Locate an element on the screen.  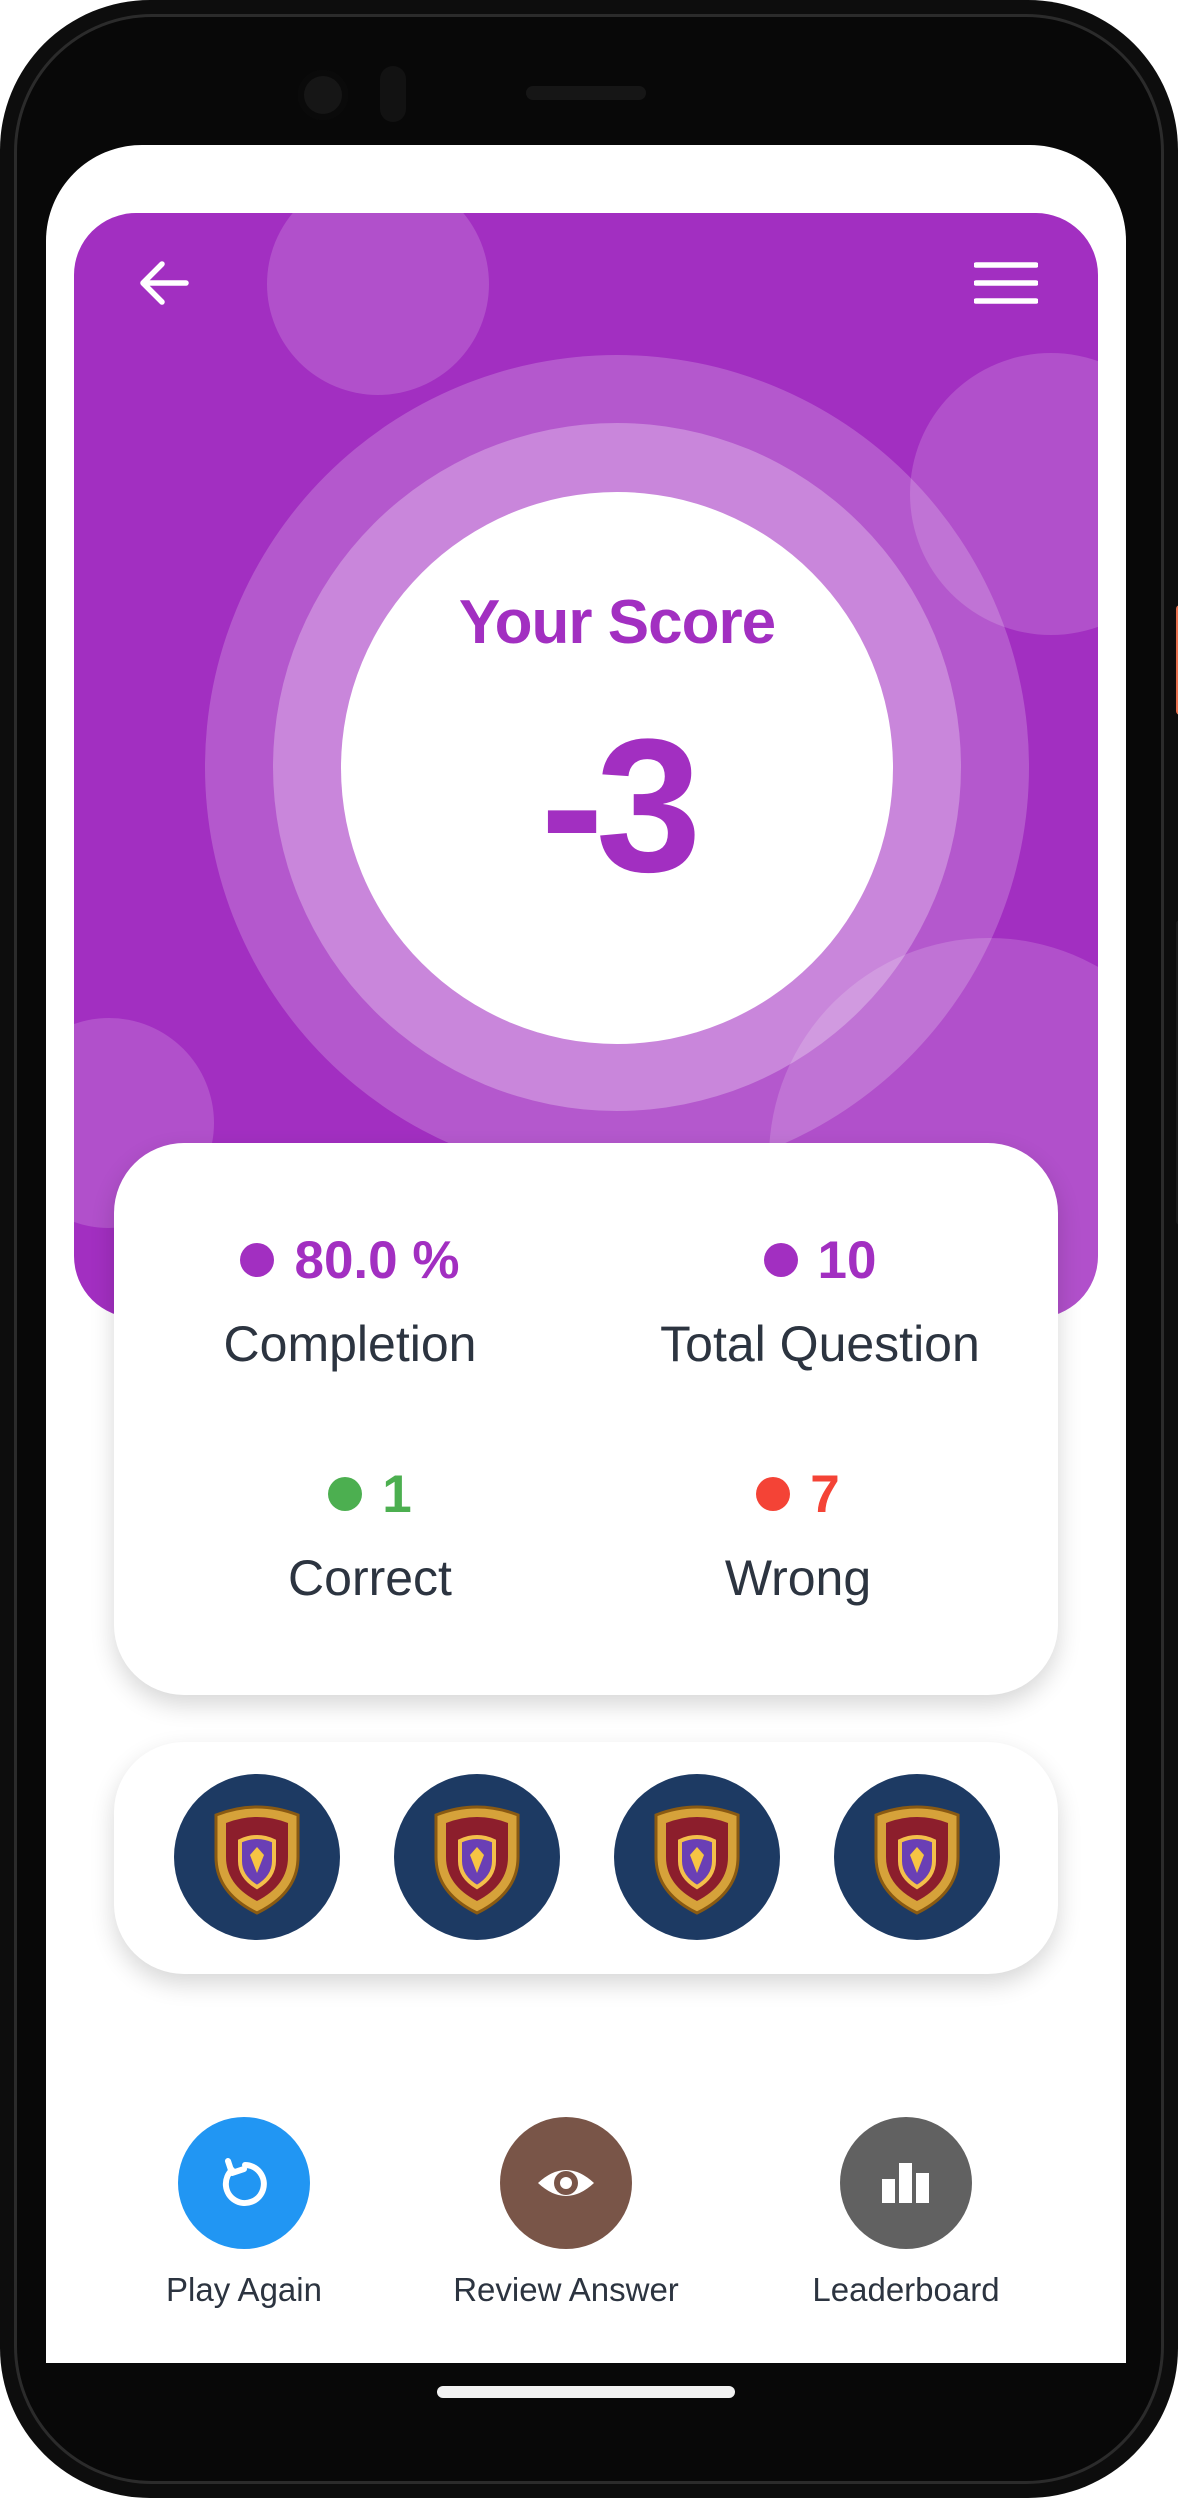
correct-value: 1 is located at coordinates (397, 1494).